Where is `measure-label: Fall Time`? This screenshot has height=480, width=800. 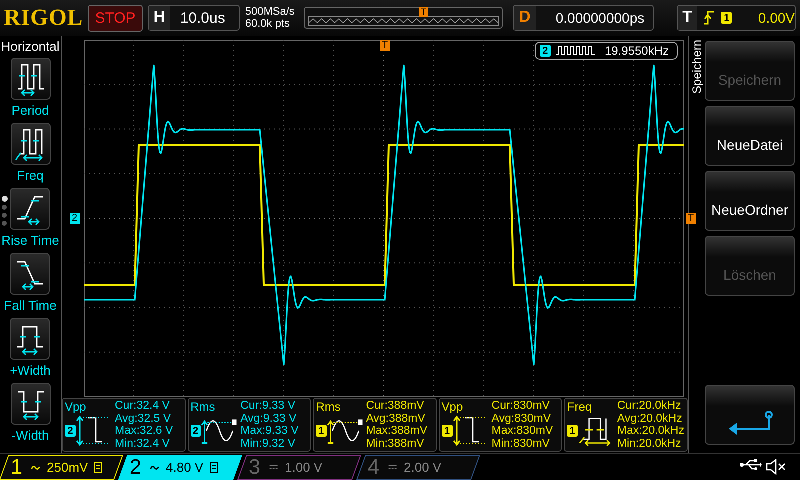 measure-label: Fall Time is located at coordinates (30, 305).